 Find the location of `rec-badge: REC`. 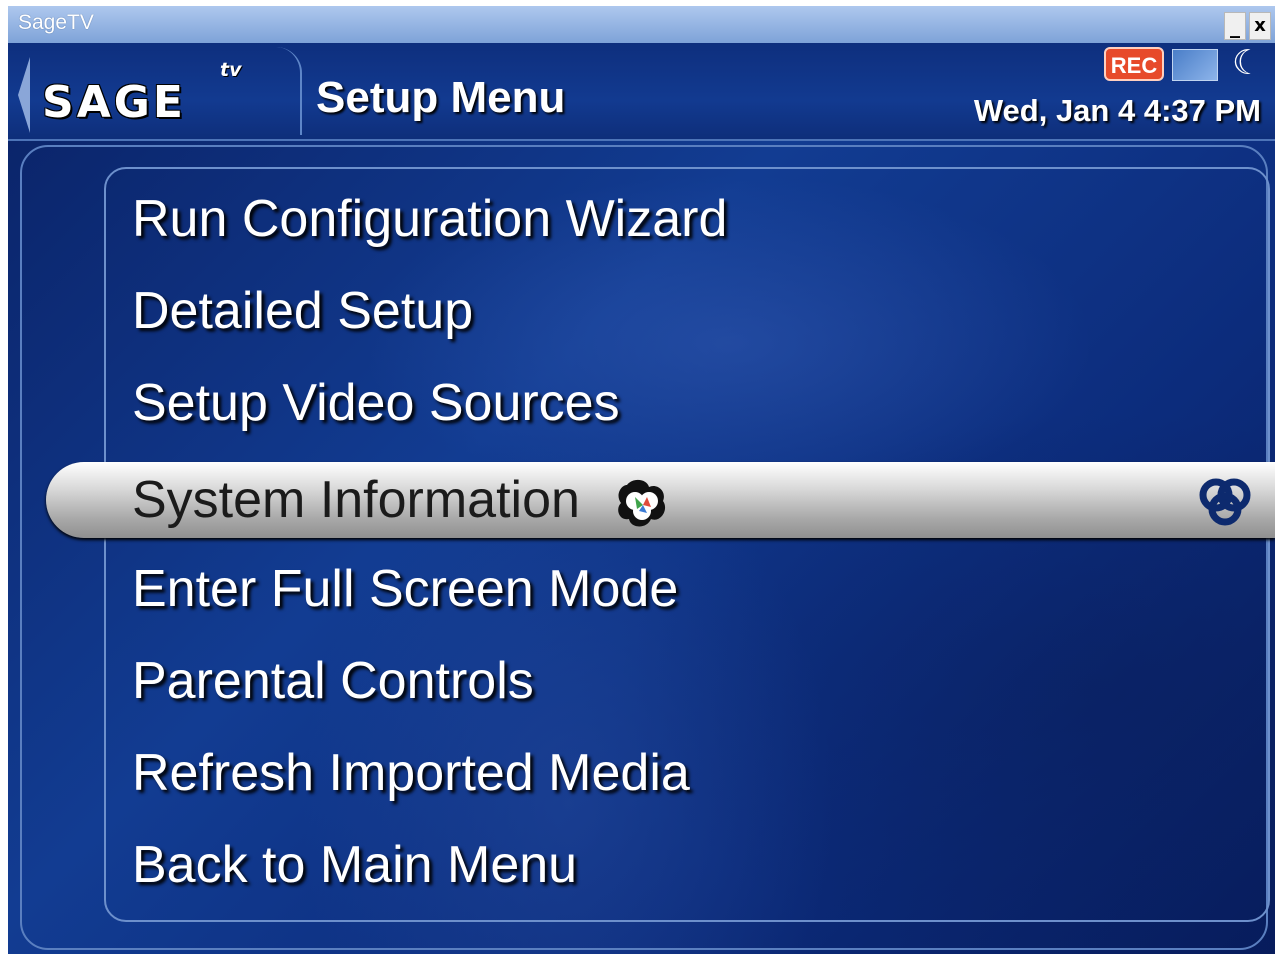

rec-badge: REC is located at coordinates (1134, 64).